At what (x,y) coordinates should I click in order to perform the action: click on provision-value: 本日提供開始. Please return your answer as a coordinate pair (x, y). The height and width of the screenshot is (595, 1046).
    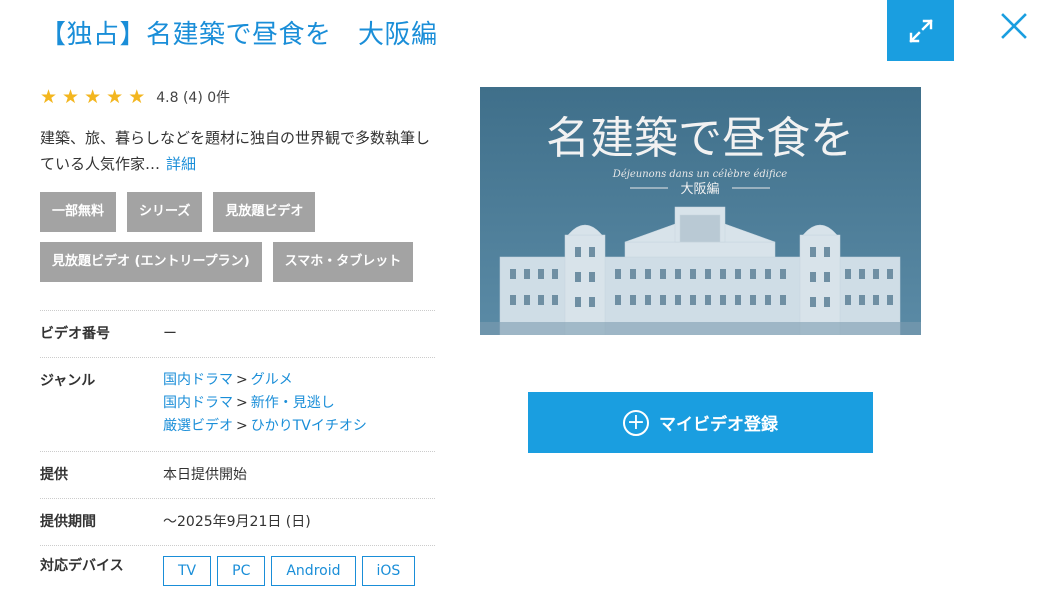
    Looking at the image, I should click on (205, 475).